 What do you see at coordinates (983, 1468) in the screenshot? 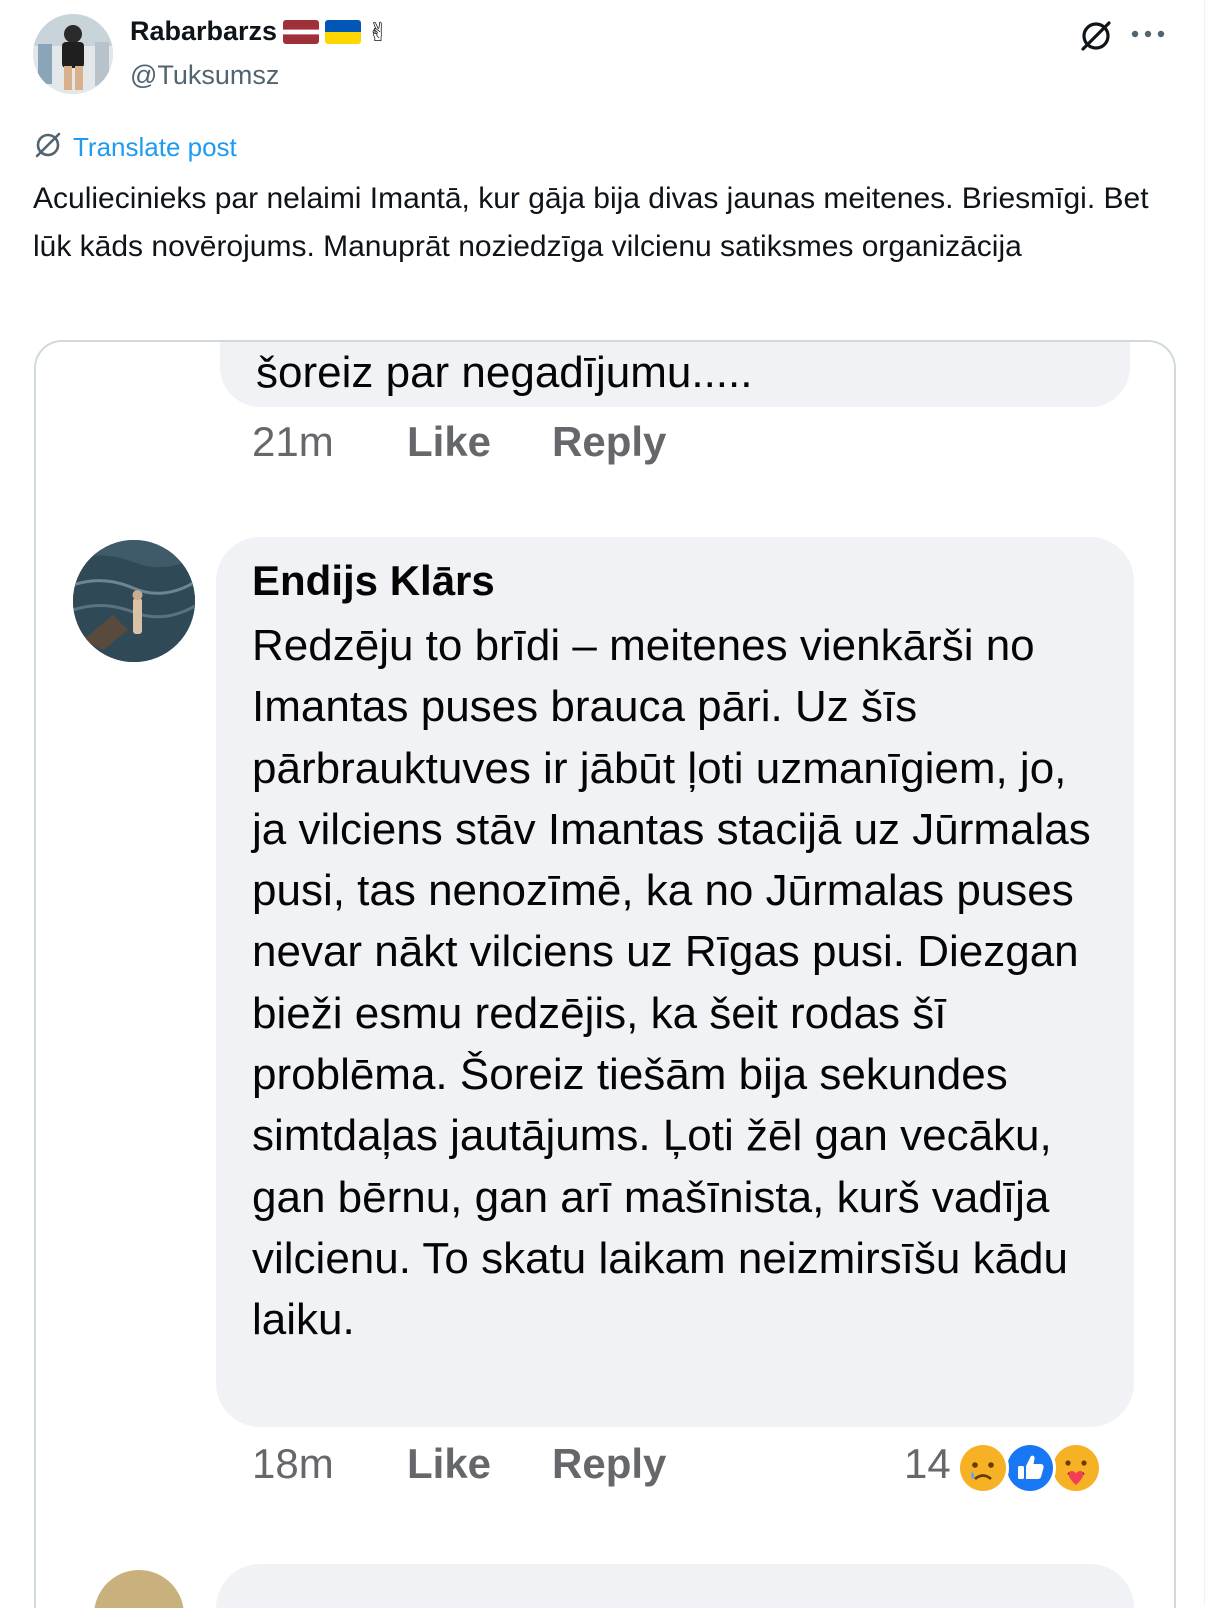
I see `sad-react-icon` at bounding box center [983, 1468].